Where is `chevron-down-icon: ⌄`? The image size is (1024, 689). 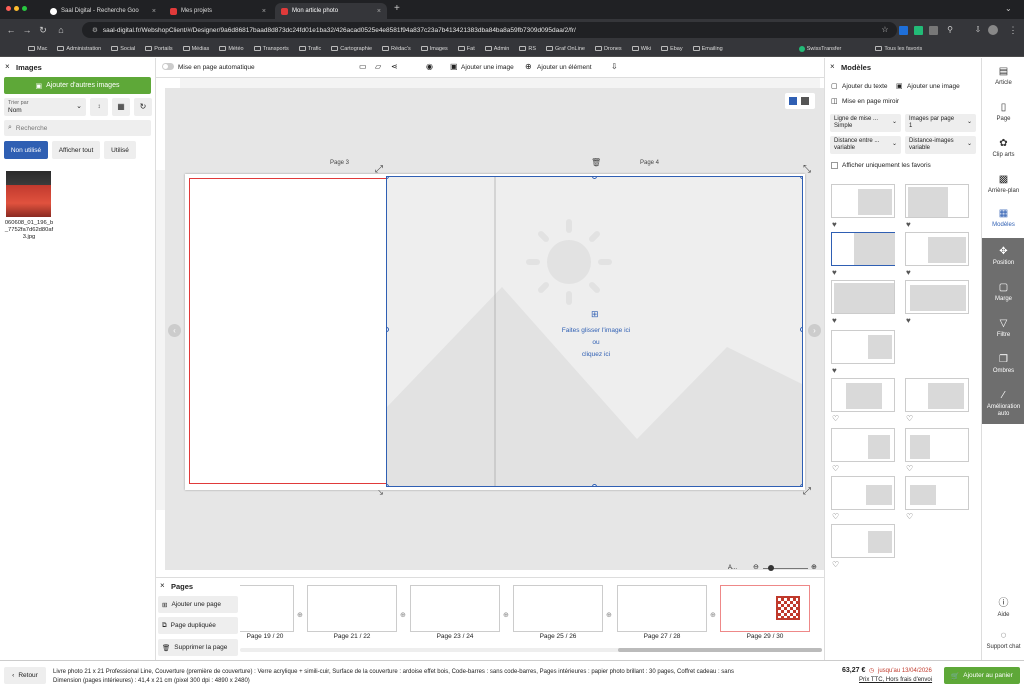 chevron-down-icon: ⌄ is located at coordinates (1008, 8).